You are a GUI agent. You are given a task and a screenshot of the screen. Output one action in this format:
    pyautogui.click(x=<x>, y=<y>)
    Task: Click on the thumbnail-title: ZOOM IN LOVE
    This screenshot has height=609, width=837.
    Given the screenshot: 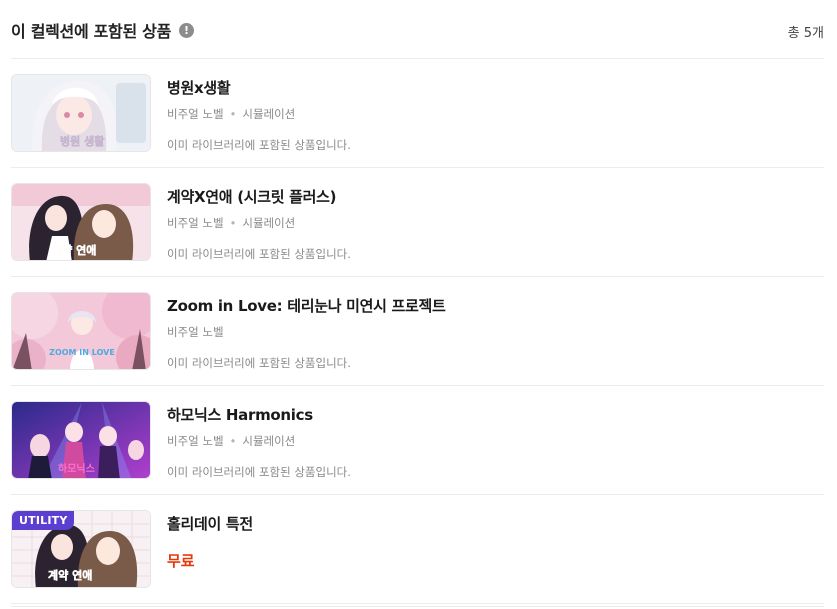 What is the action you would take?
    pyautogui.click(x=82, y=352)
    